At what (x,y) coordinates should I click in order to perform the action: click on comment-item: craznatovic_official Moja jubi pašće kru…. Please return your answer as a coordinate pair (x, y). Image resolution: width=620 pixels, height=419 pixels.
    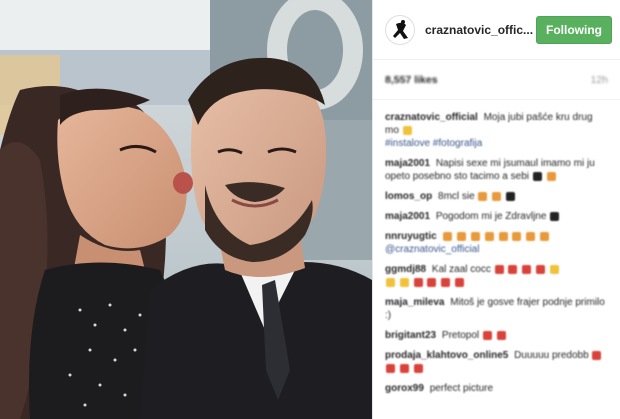
    Looking at the image, I should click on (496, 130).